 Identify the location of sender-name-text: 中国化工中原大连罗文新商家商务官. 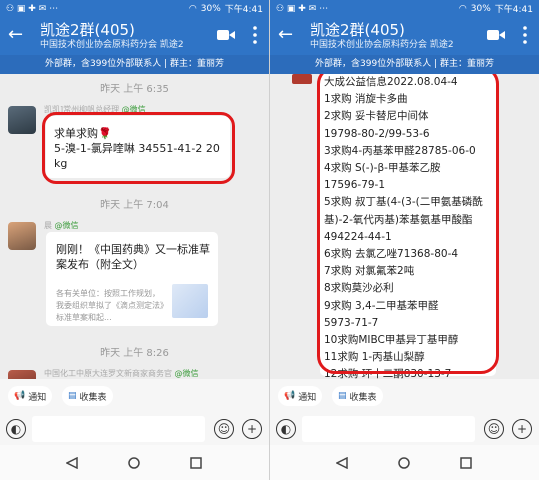
(108, 373).